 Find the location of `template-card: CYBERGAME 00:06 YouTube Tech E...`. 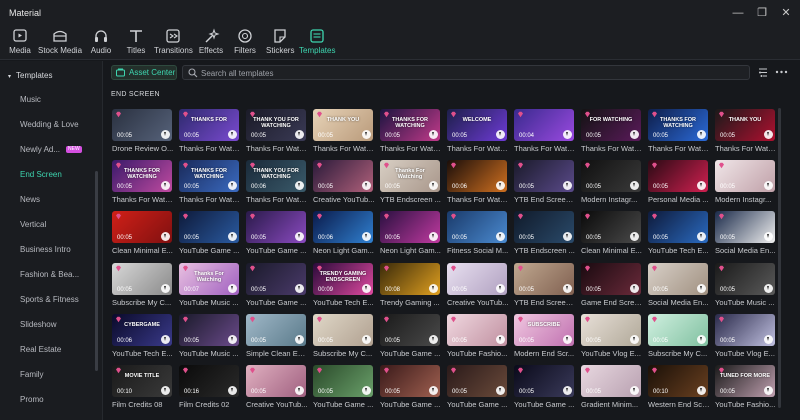

template-card: CYBERGAME 00:06 YouTube Tech E... is located at coordinates (142, 338).